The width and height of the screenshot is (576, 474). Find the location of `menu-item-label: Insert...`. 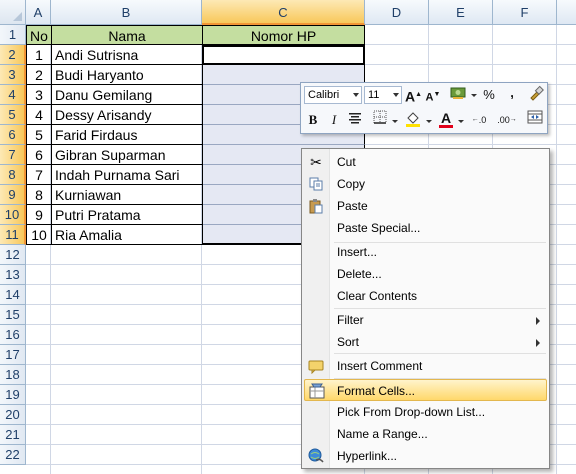

menu-item-label: Insert... is located at coordinates (357, 252).